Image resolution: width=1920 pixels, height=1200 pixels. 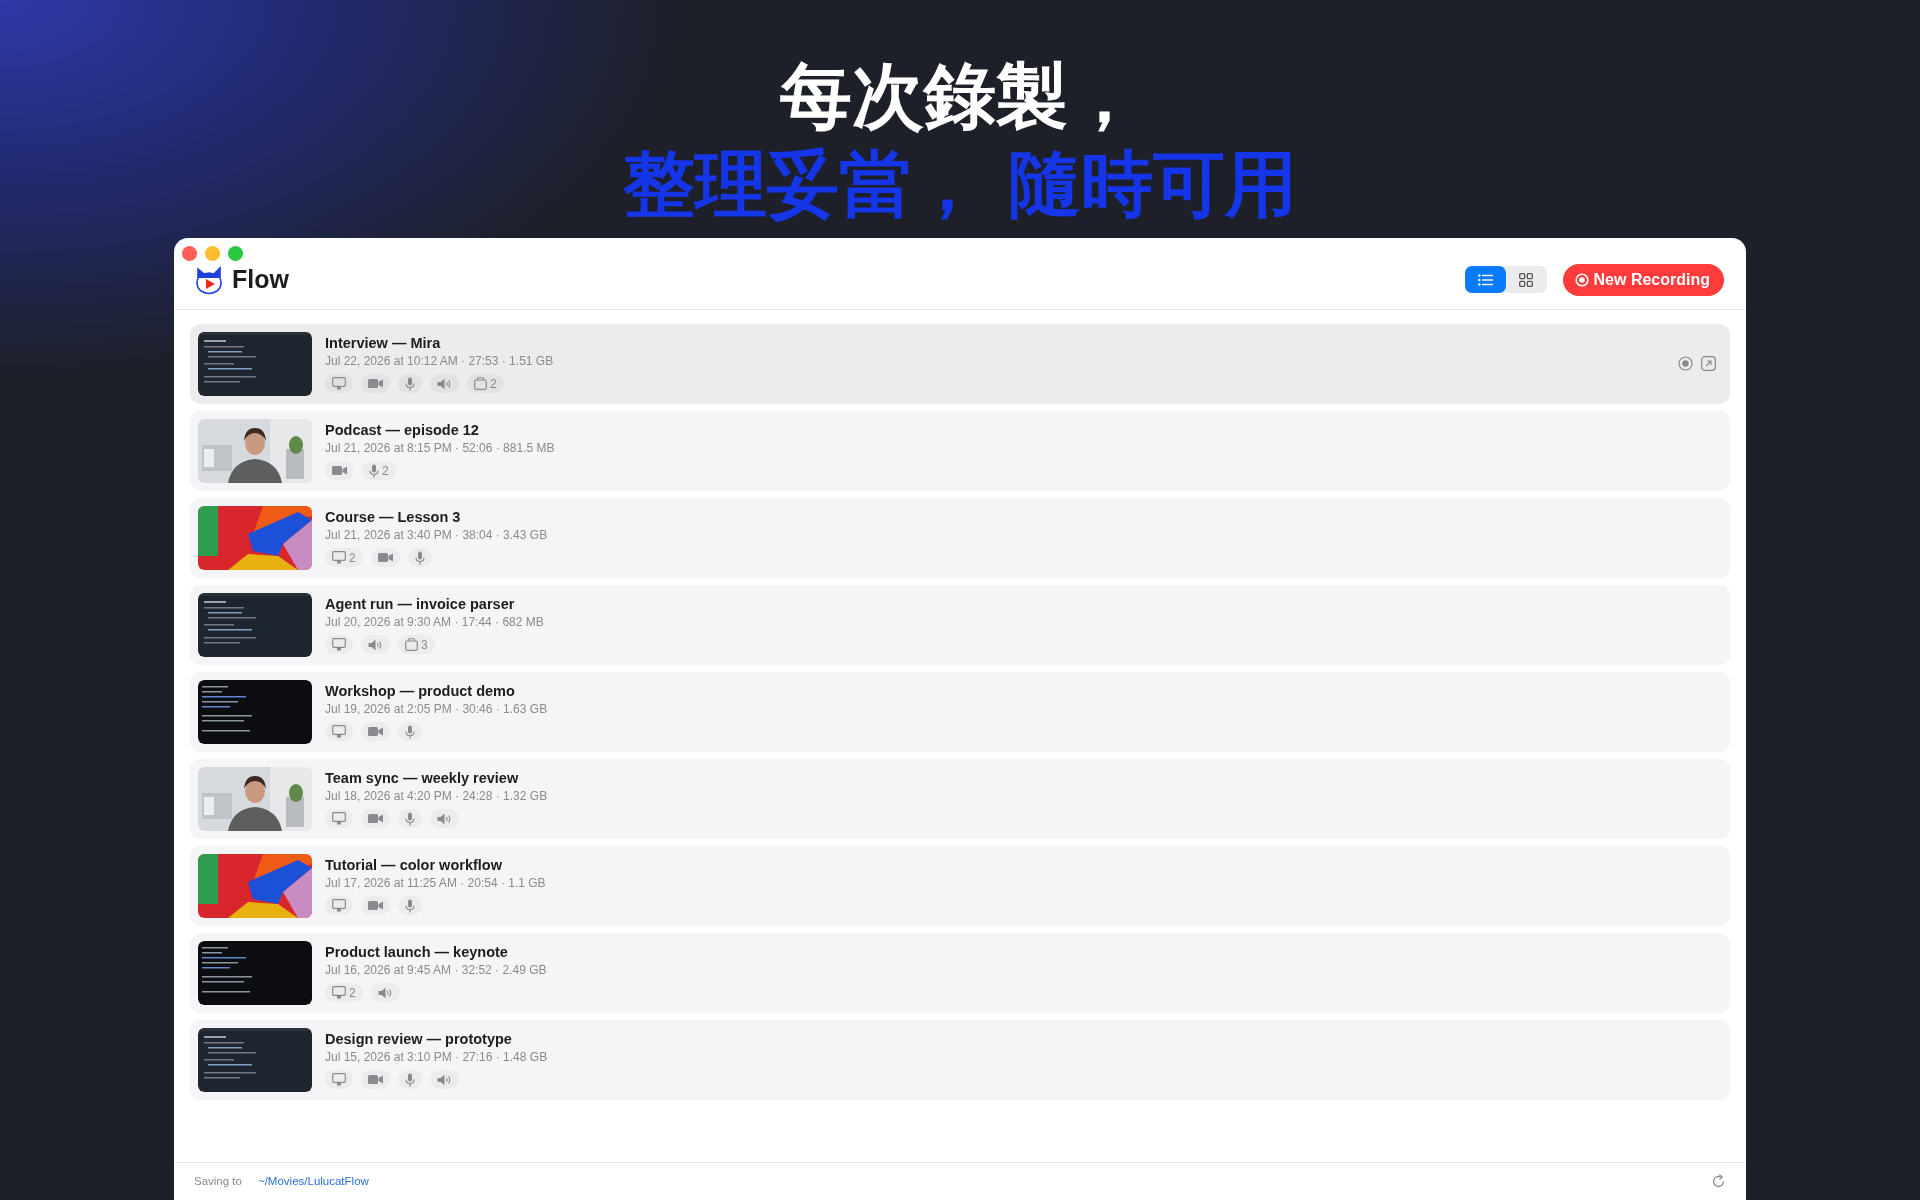 I want to click on recording-title: Design review — prototype, so click(x=419, y=1039).